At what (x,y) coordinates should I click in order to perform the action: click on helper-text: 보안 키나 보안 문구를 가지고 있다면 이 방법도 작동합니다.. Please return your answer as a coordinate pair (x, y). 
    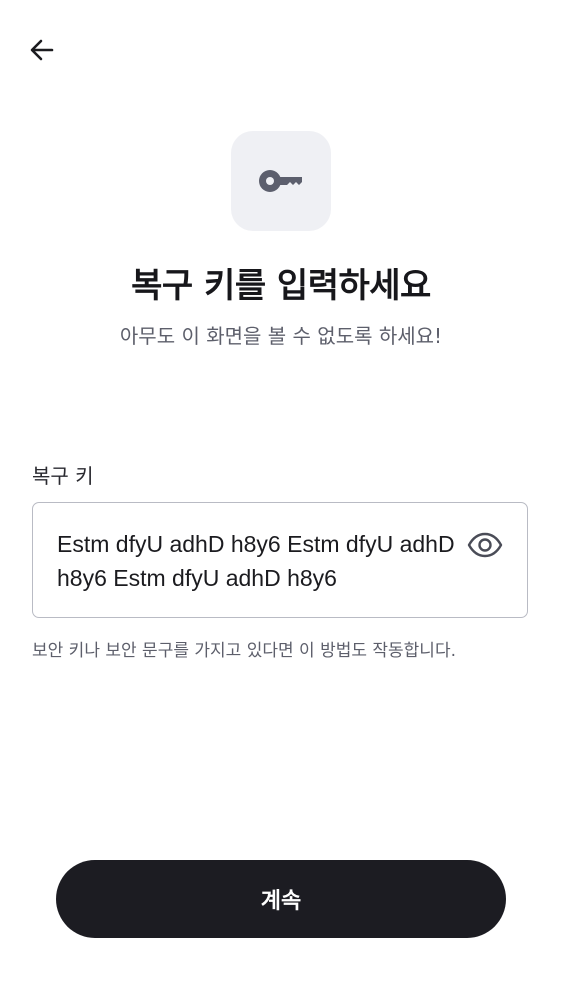
    Looking at the image, I should click on (244, 651).